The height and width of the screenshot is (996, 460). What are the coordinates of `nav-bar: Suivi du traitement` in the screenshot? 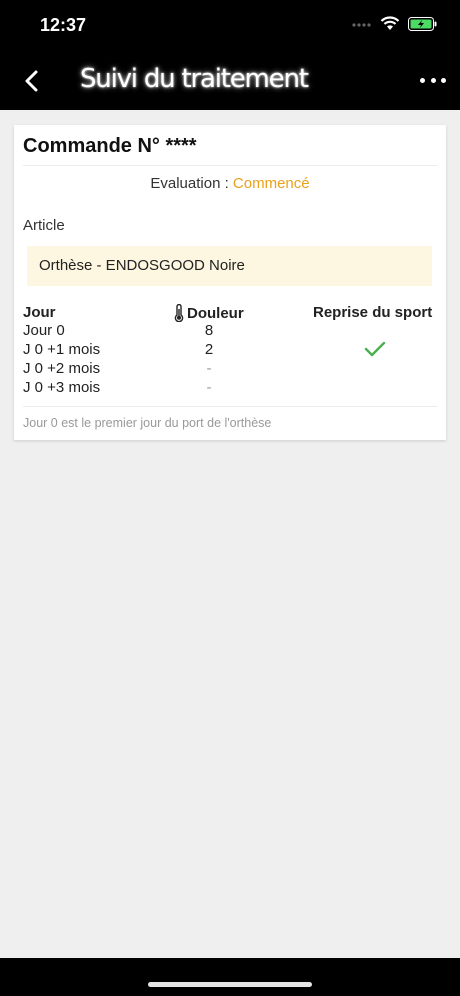 It's located at (230, 81).